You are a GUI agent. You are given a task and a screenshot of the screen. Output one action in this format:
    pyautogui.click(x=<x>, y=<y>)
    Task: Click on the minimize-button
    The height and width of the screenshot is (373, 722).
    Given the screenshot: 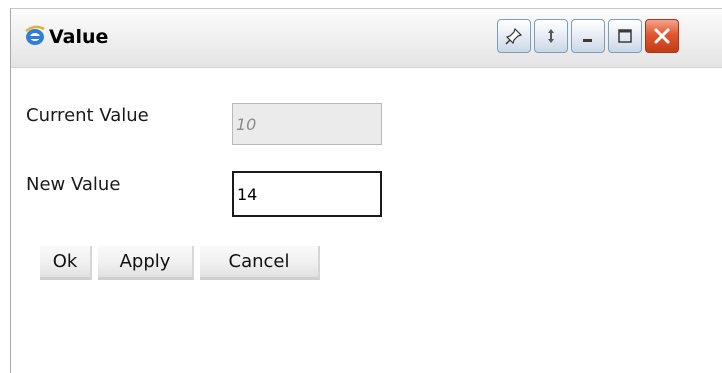 What is the action you would take?
    pyautogui.click(x=588, y=36)
    